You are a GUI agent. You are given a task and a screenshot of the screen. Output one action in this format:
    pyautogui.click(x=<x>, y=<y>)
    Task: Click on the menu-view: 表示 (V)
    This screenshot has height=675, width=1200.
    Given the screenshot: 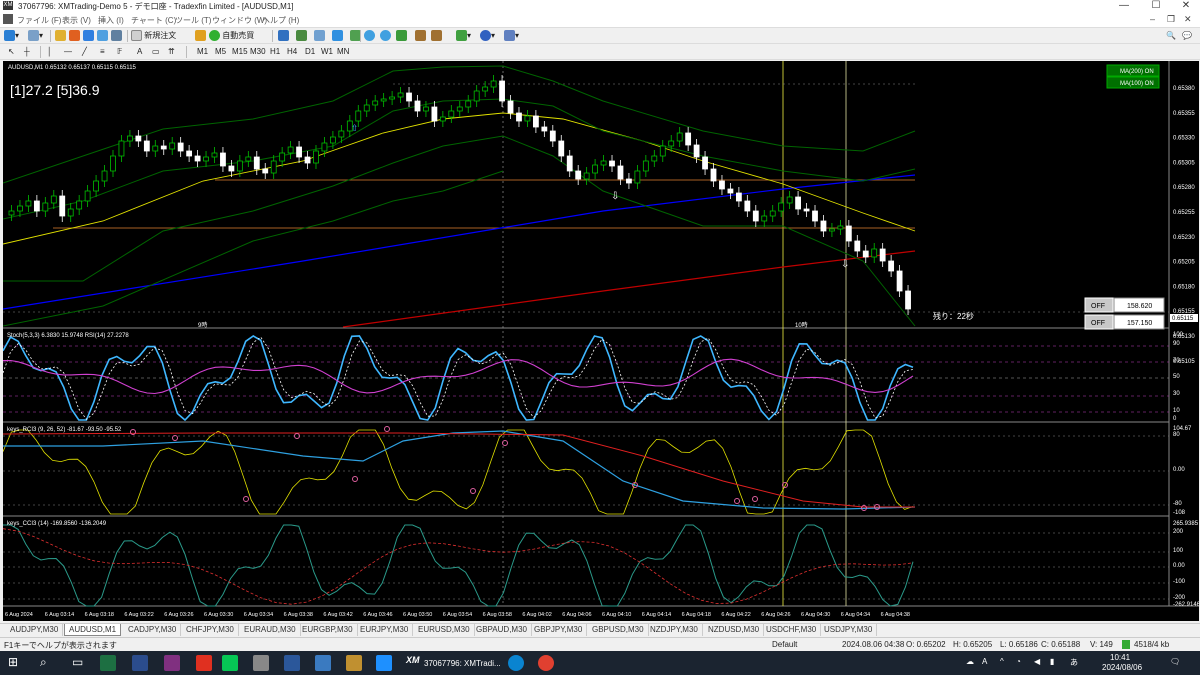 What is the action you would take?
    pyautogui.click(x=76, y=20)
    